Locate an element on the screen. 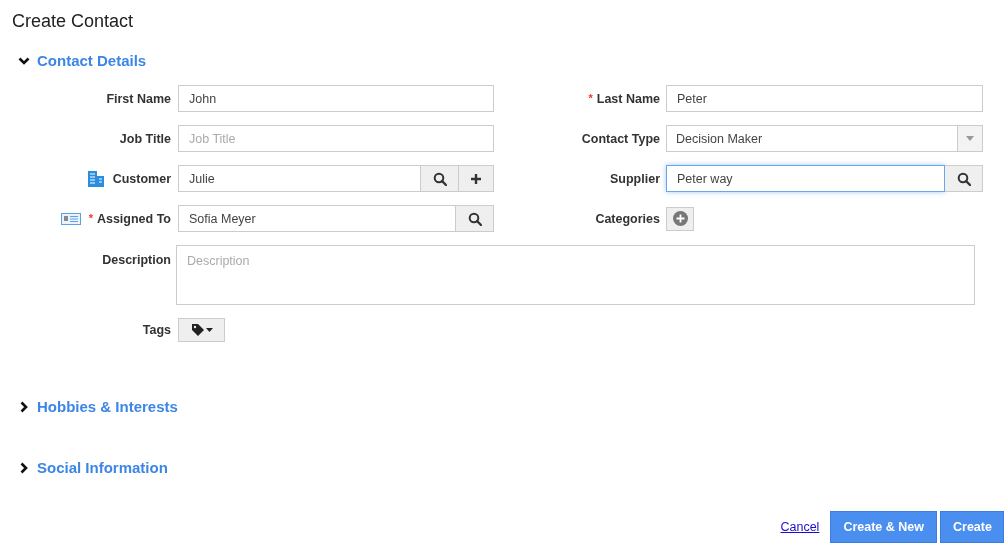  field-label: First Name is located at coordinates (138, 98).